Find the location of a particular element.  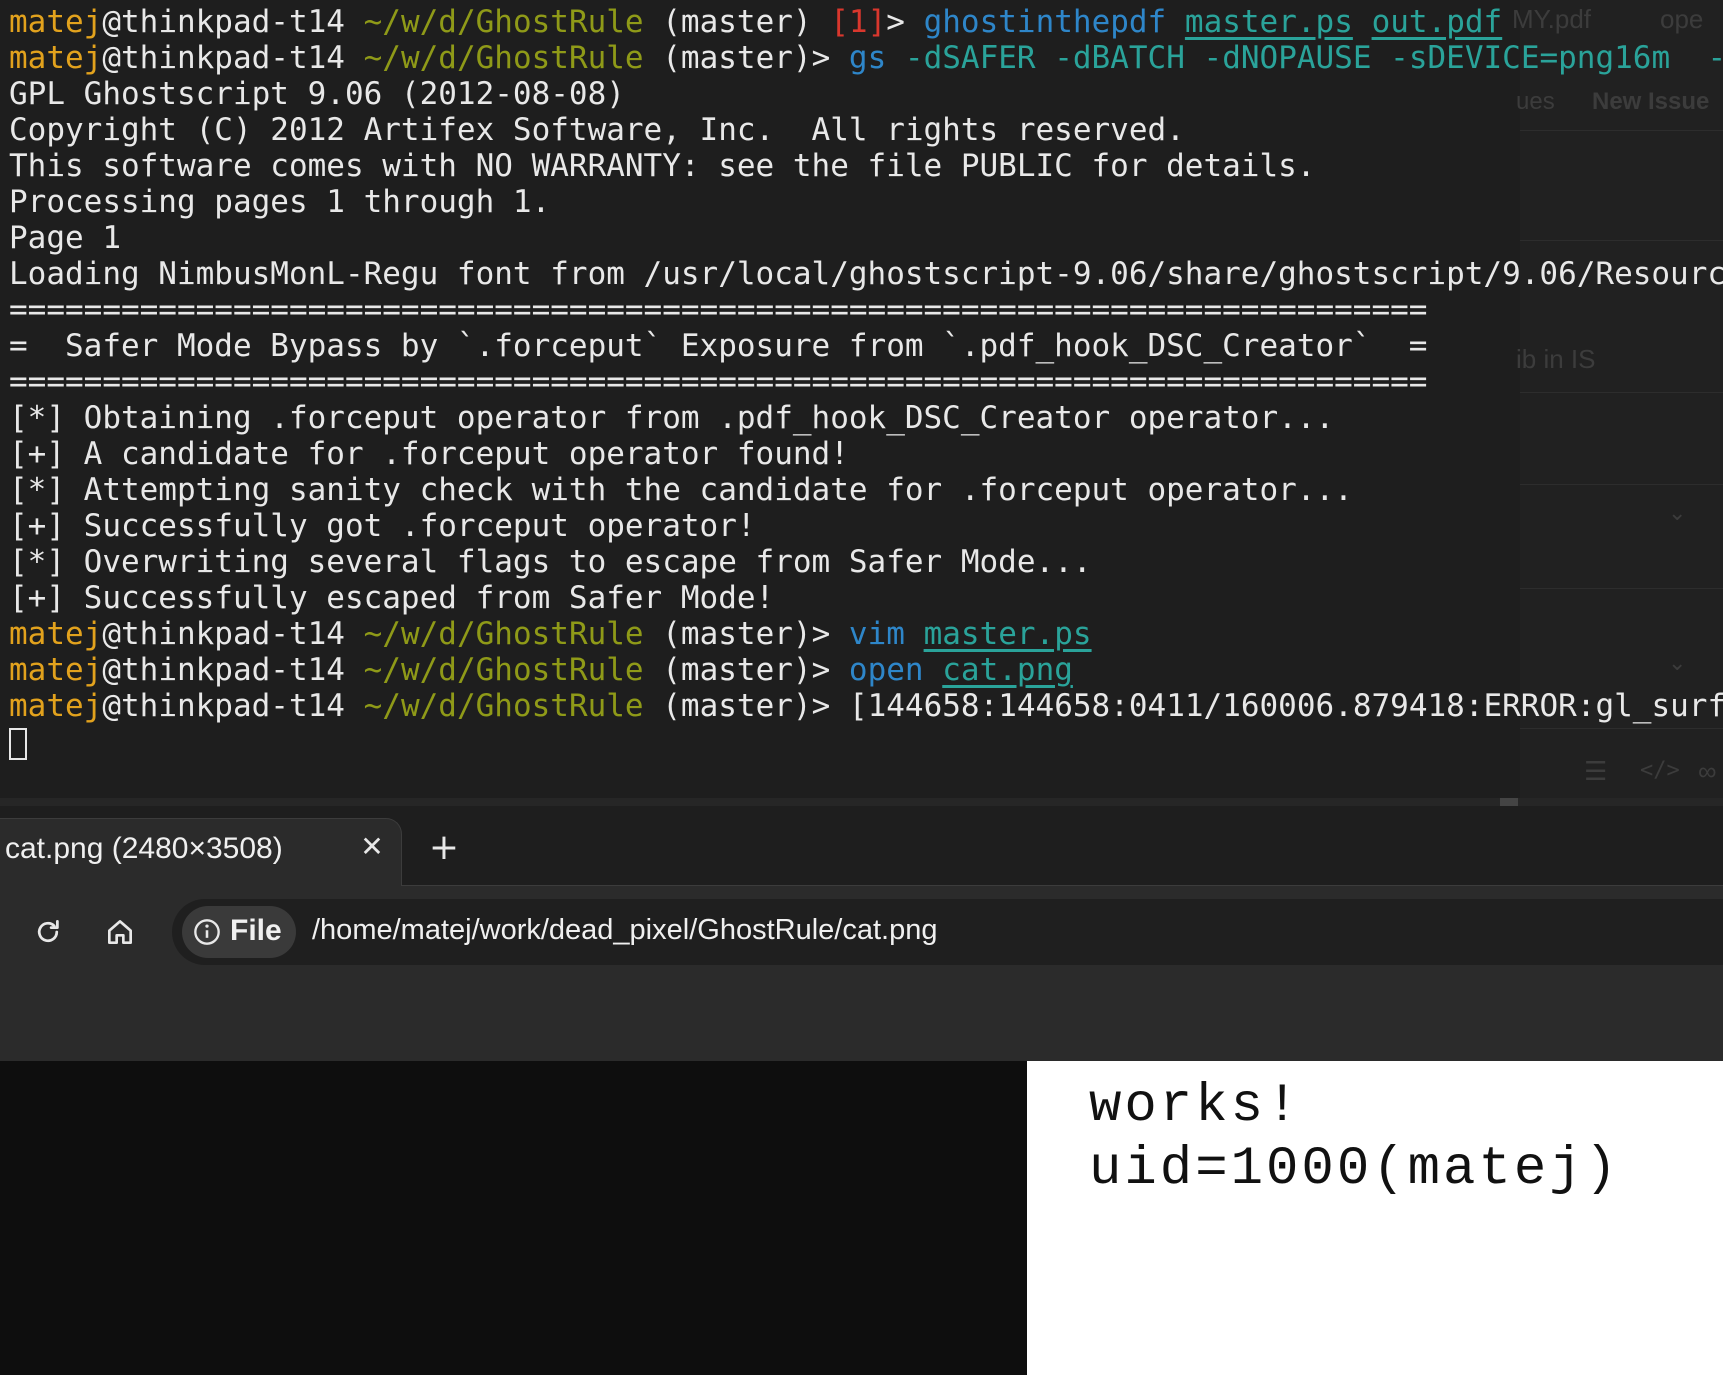

content-area is located at coordinates (861, 1019).